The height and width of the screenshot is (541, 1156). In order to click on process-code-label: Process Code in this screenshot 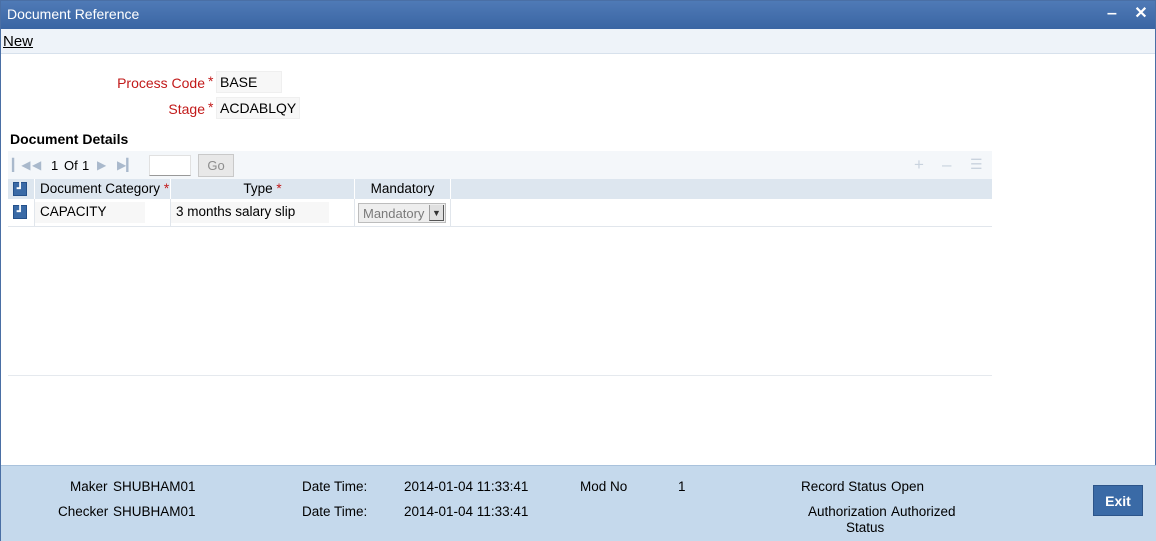, I will do `click(161, 83)`.